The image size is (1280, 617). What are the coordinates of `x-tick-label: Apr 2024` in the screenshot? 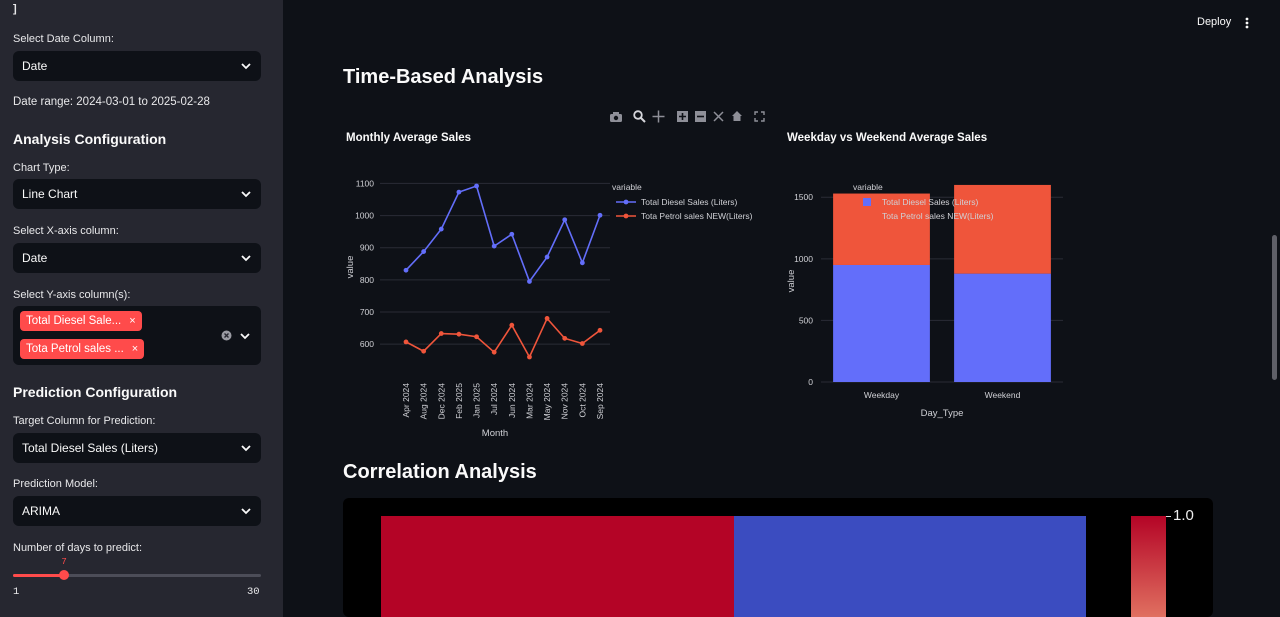 It's located at (406, 400).